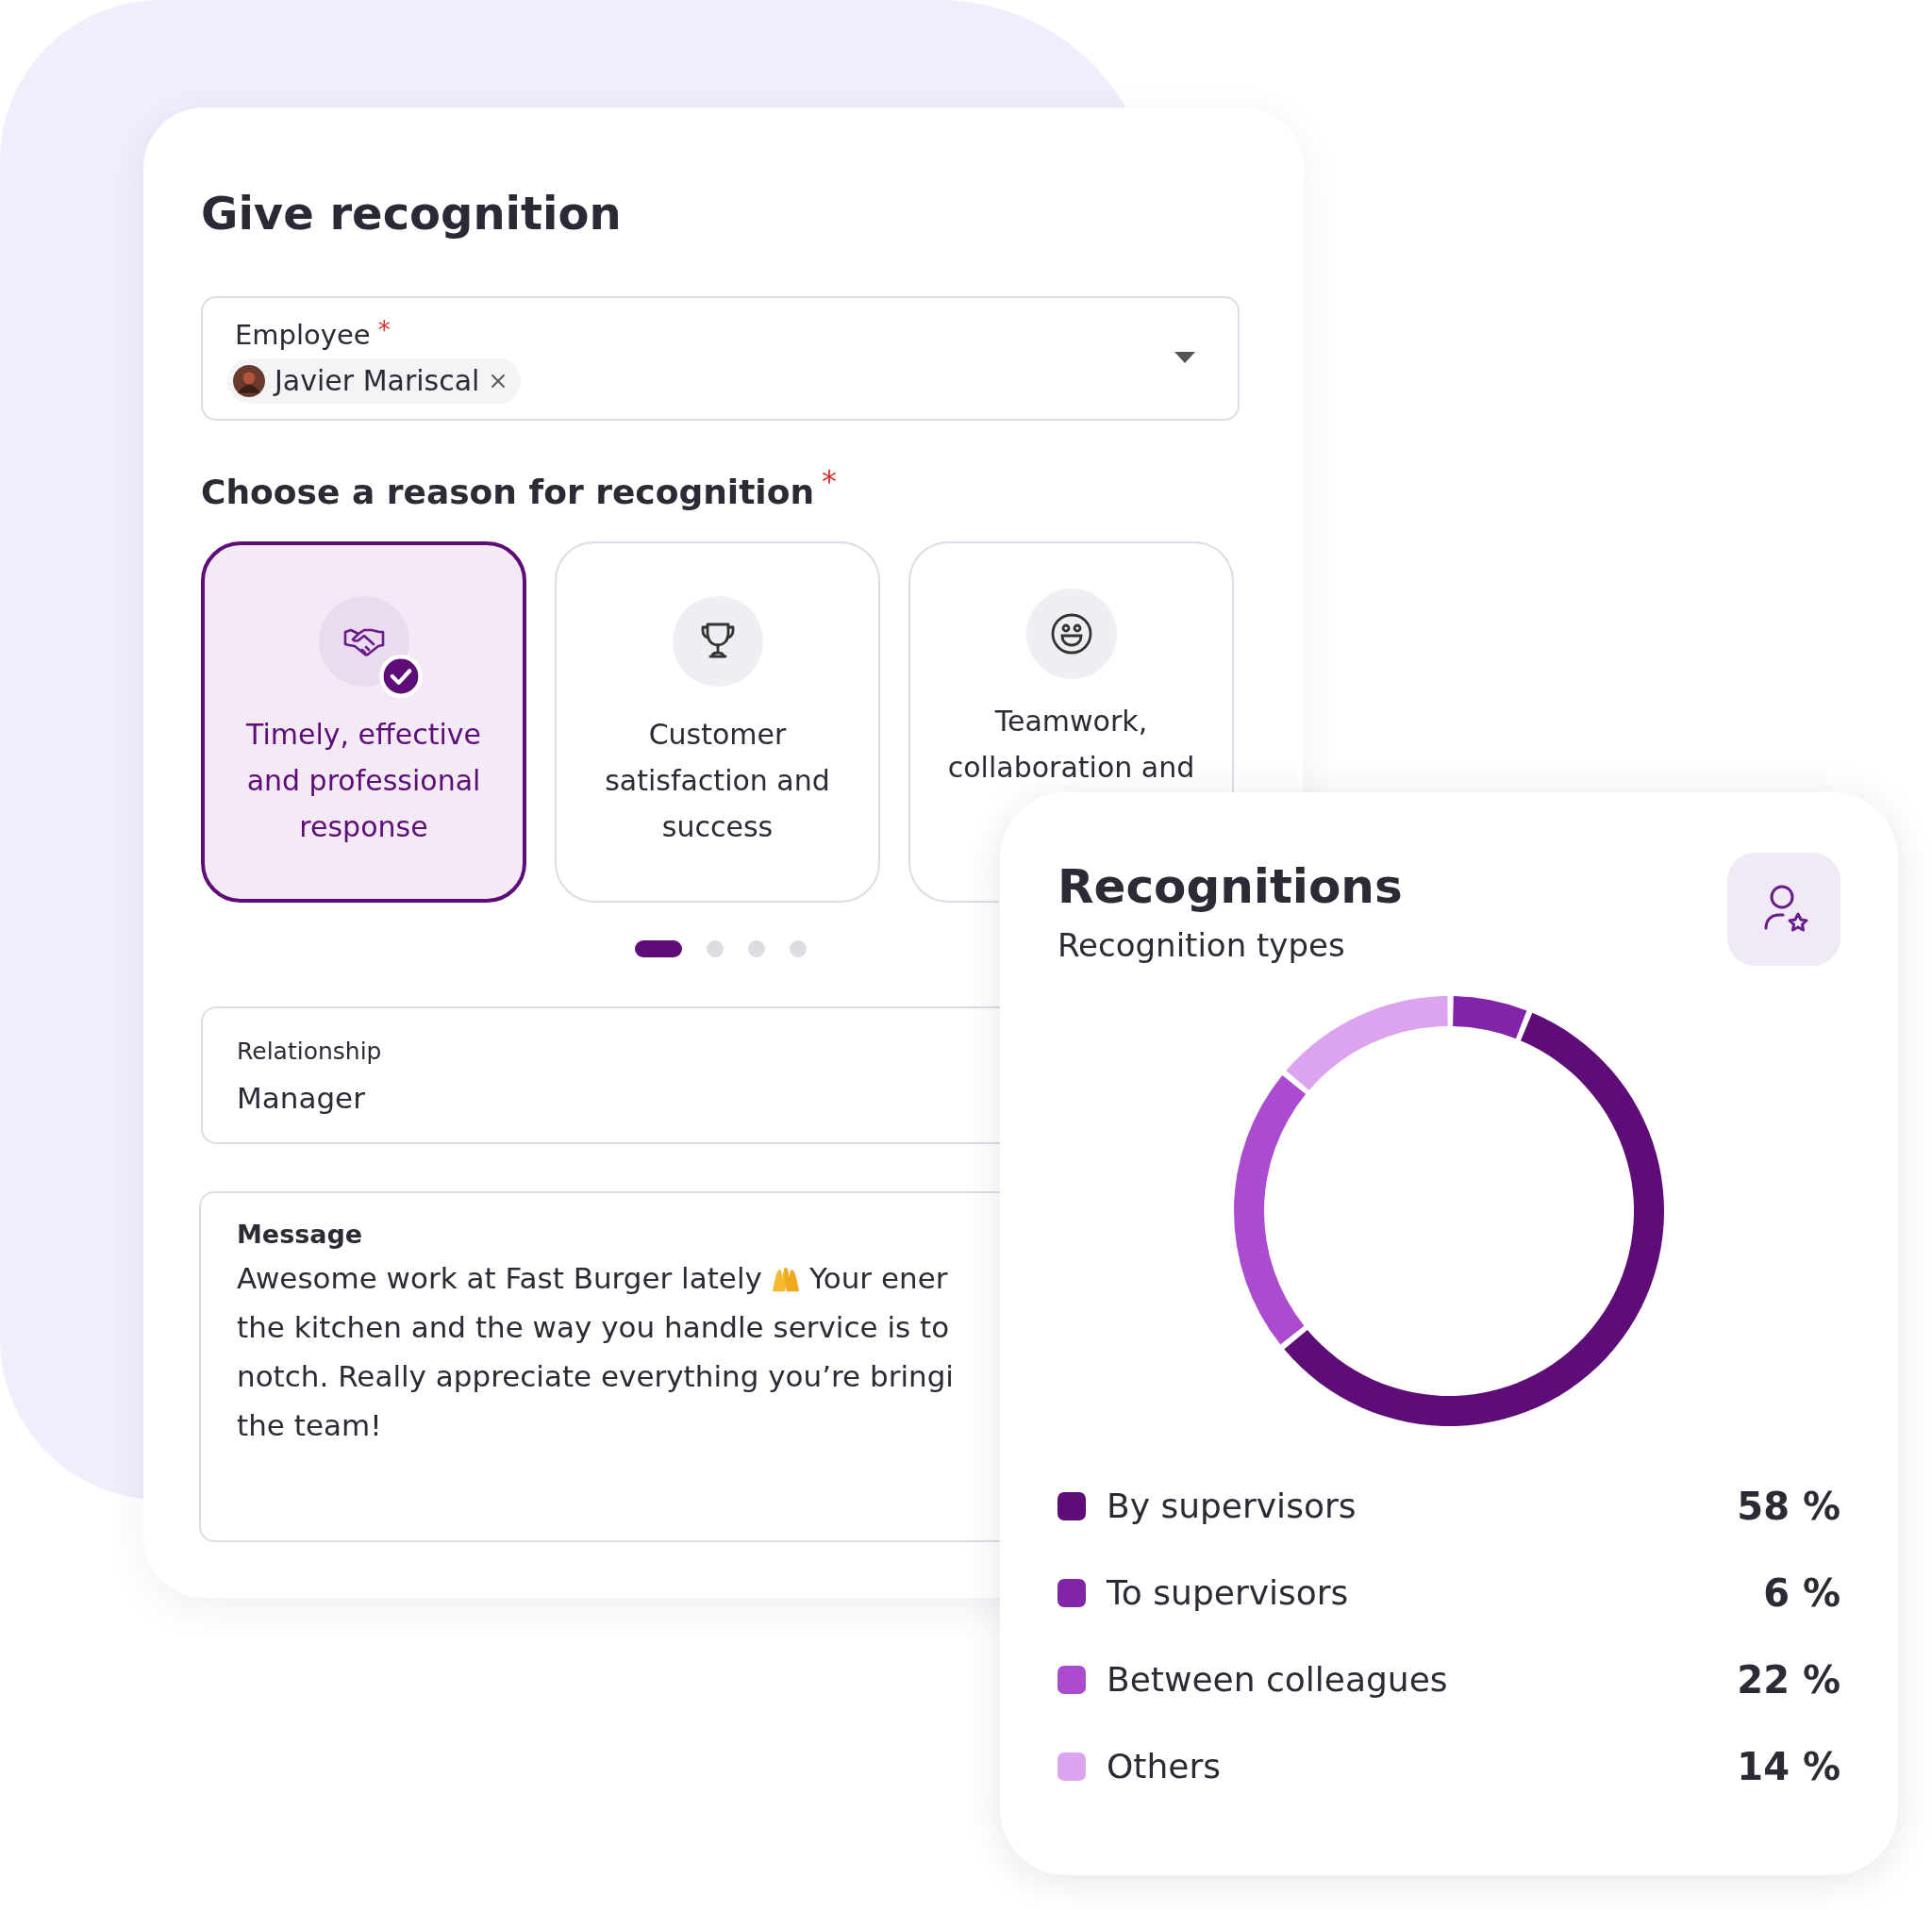 Image resolution: width=1932 pixels, height=1910 pixels. Describe the element at coordinates (1071, 745) in the screenshot. I see `reason-label: Teamwork, collaboration and` at that location.